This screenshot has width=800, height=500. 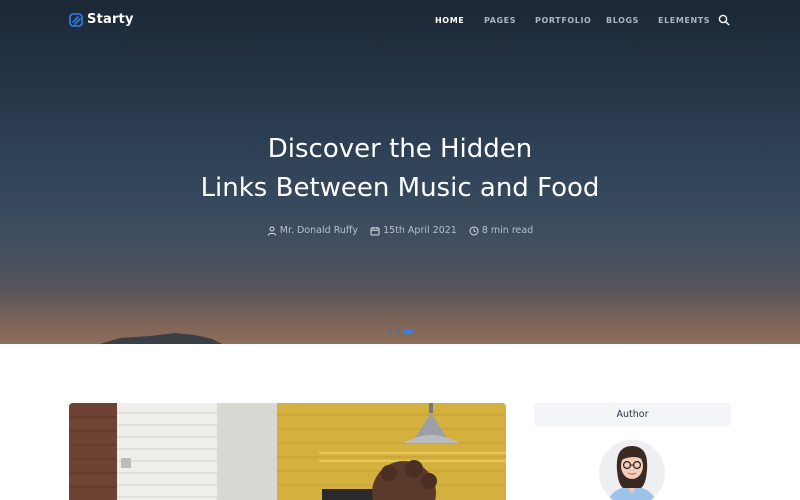 I want to click on hero-title-line-2: Links Between Music and Food, so click(x=400, y=188).